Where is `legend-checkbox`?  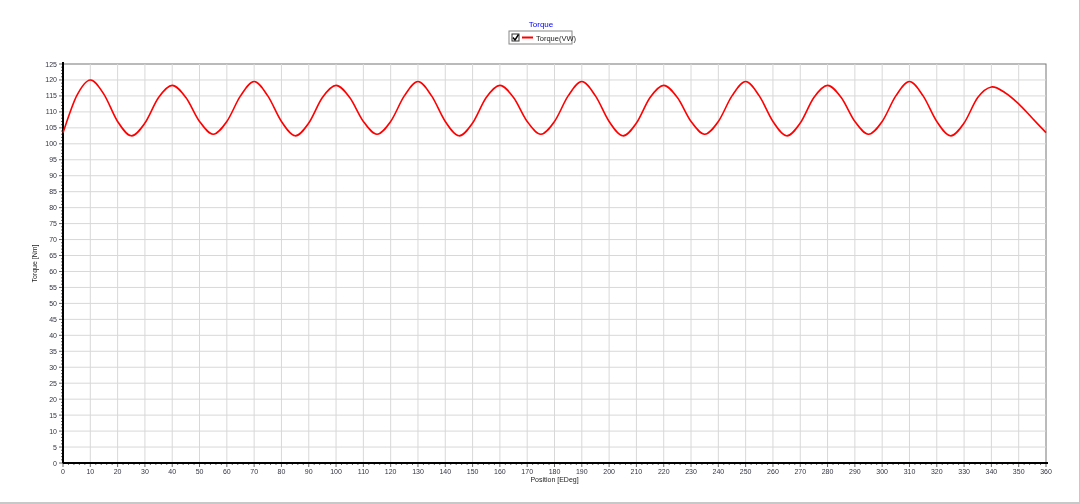
legend-checkbox is located at coordinates (515, 37).